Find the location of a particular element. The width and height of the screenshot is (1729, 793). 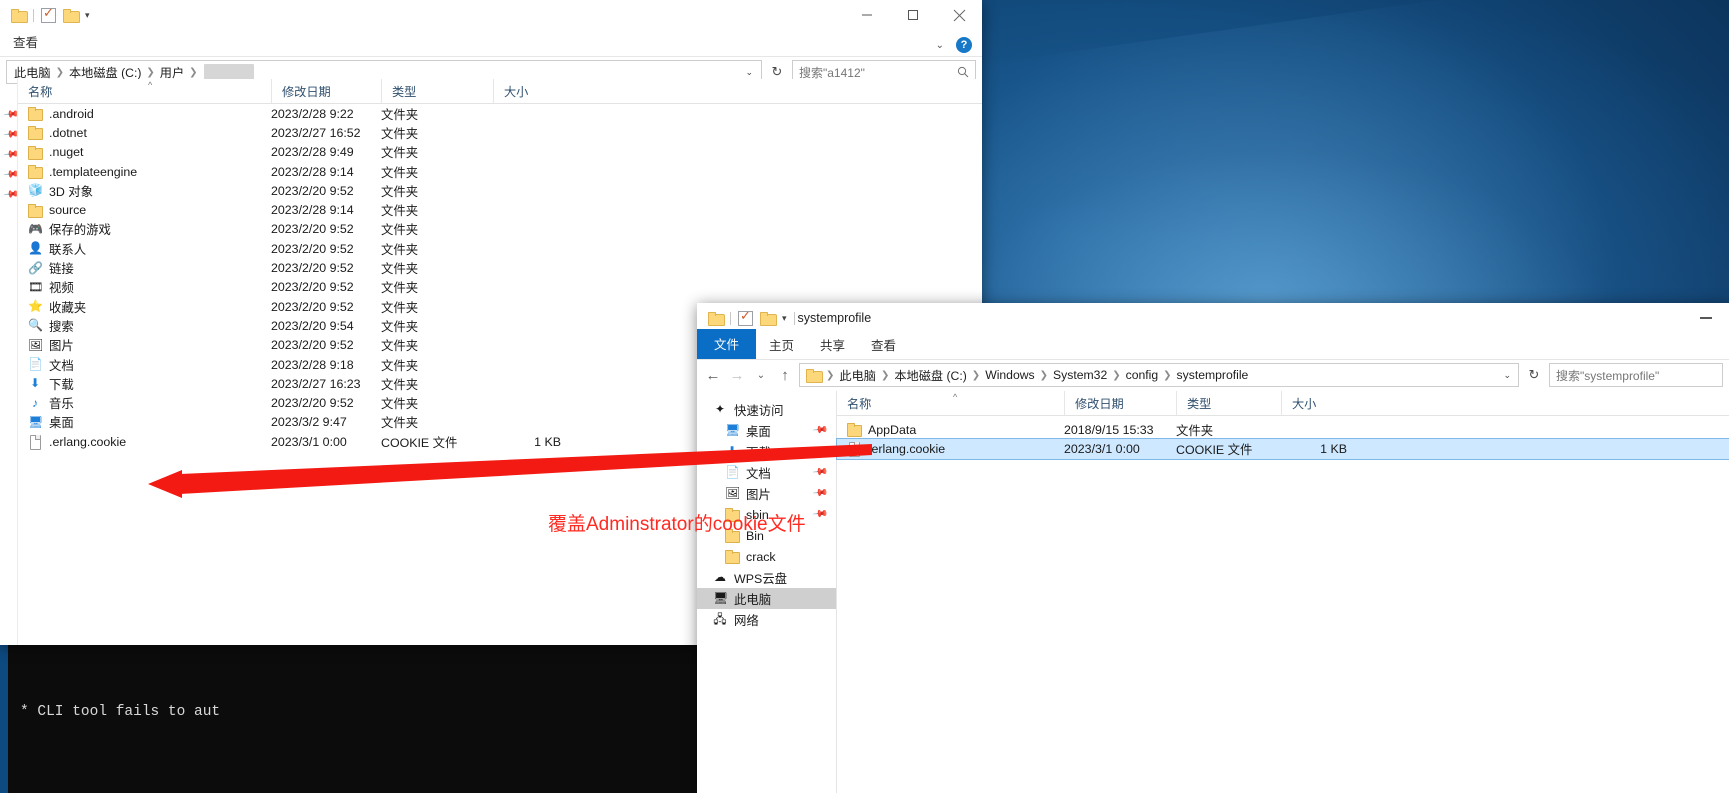

sidebar-item-下载: ⬇ 下载 📌 is located at coordinates (766, 451).